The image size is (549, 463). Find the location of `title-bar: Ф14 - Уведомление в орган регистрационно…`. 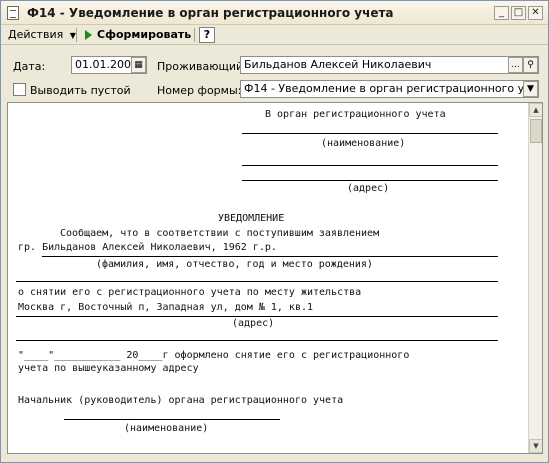

title-bar: Ф14 - Уведомление в орган регистрационно… is located at coordinates (274, 13).